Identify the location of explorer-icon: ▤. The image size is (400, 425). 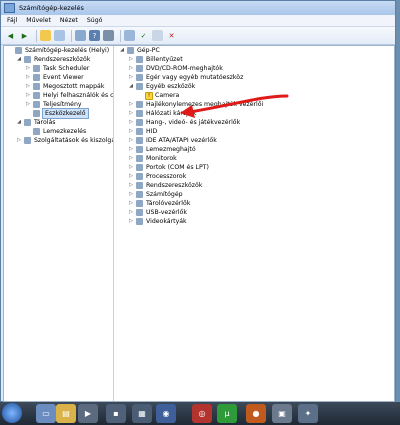
(66, 413).